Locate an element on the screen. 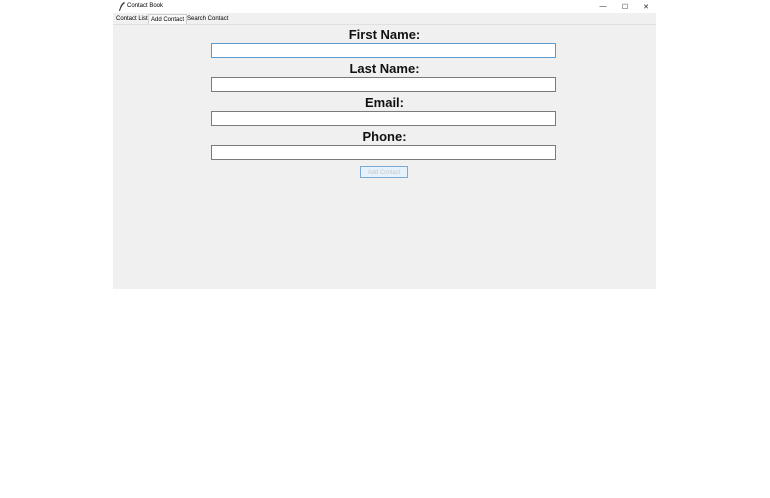 The height and width of the screenshot is (498, 770). email-field is located at coordinates (383, 118).